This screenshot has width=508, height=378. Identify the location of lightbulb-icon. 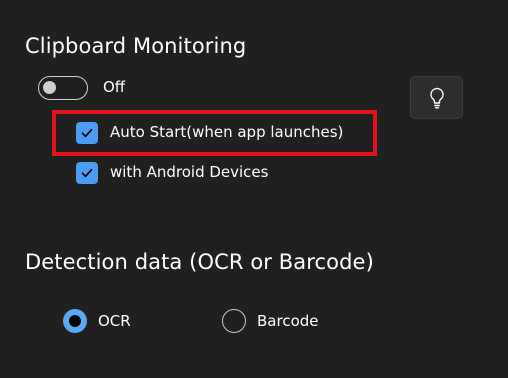
(436, 97).